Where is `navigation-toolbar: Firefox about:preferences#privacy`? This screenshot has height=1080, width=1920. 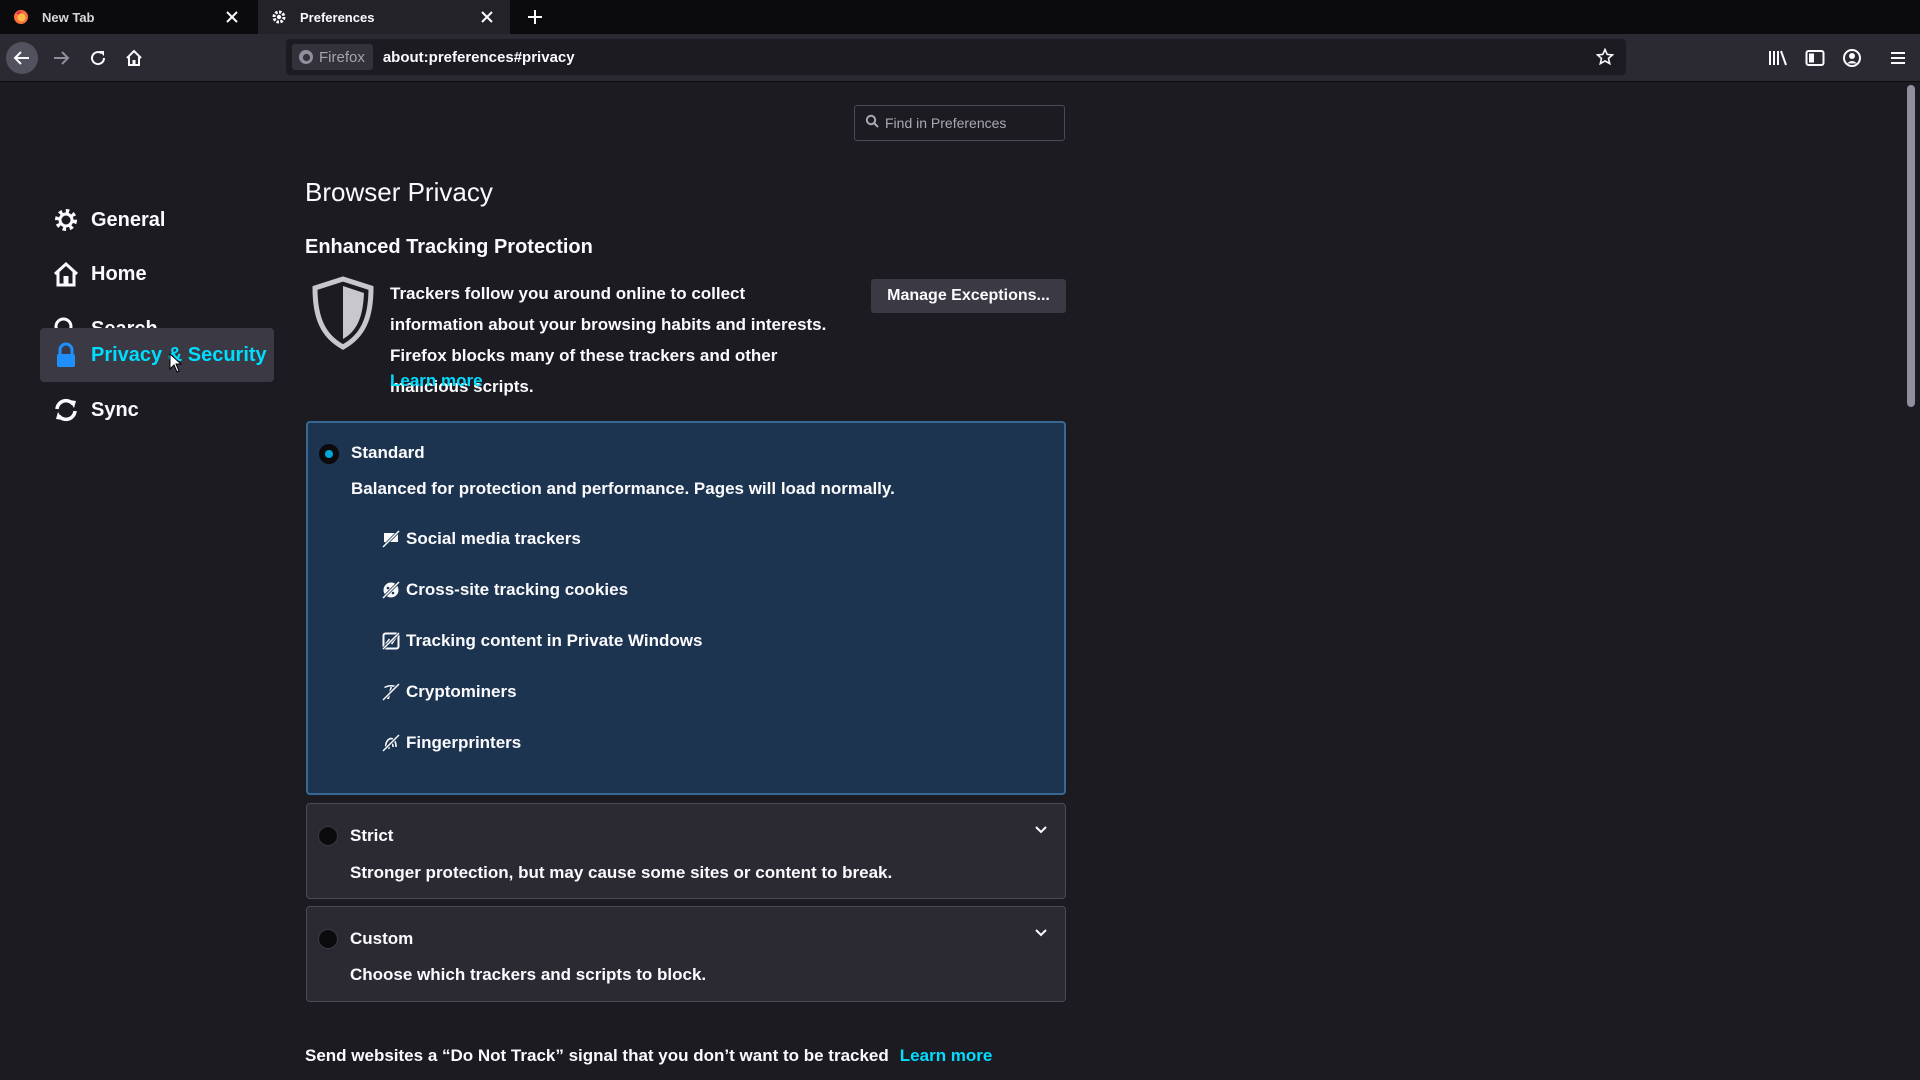
navigation-toolbar: Firefox about:preferences#privacy is located at coordinates (960, 58).